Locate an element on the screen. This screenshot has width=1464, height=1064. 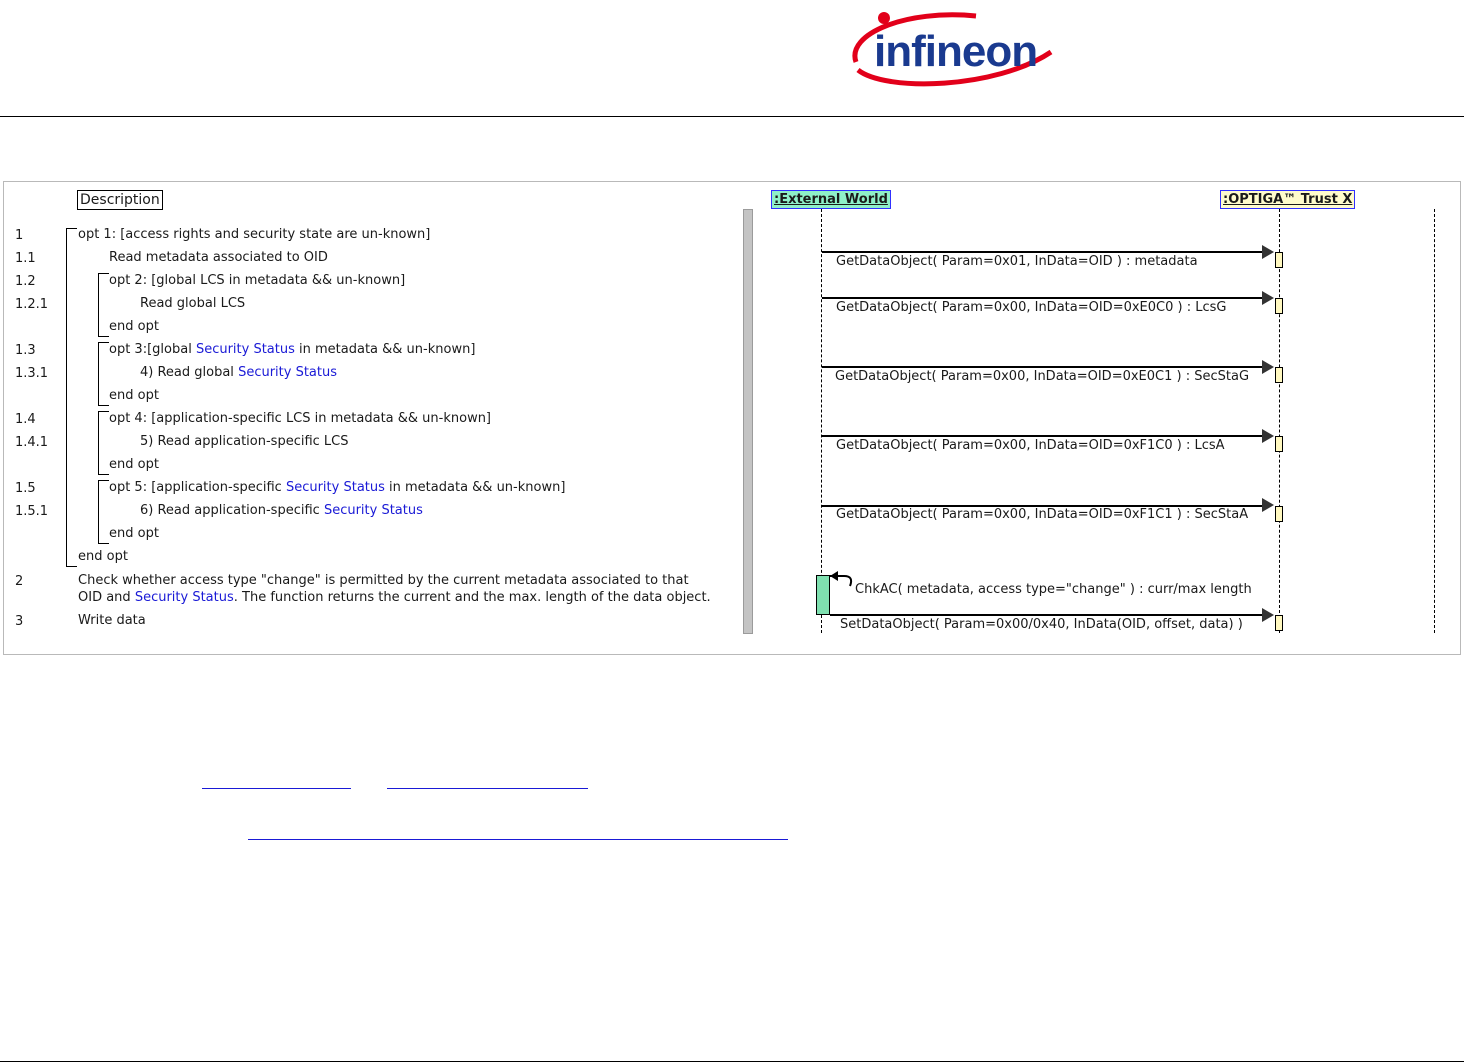
optiga-lifeline-header: :OPTIGA™ Trust X is located at coordinates (1288, 199).